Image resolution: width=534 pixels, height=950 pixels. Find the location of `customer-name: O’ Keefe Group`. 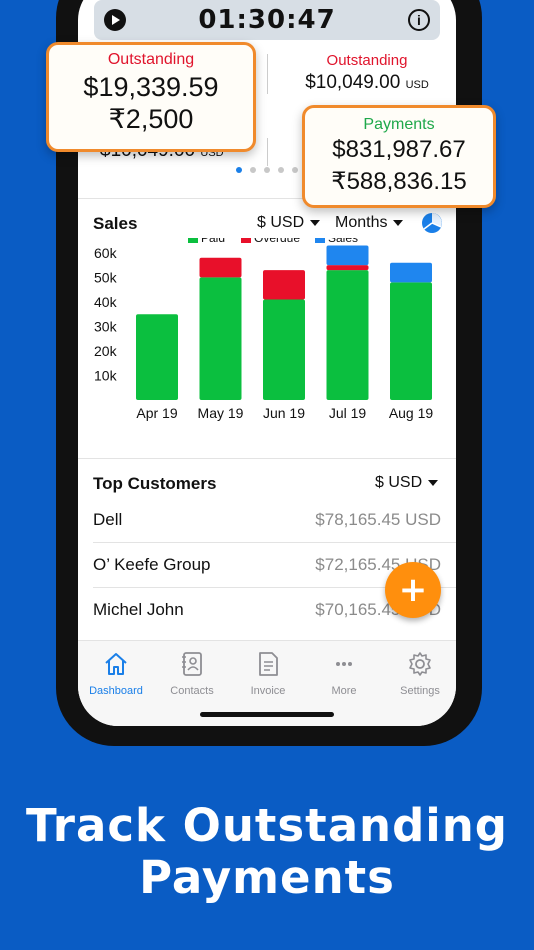

customer-name: O’ Keefe Group is located at coordinates (152, 564).